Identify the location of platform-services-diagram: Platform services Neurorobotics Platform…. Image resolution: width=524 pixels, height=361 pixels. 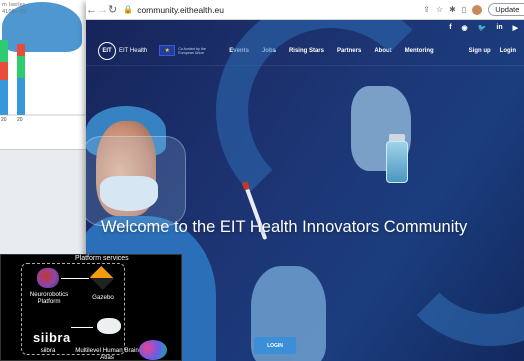
(91, 307).